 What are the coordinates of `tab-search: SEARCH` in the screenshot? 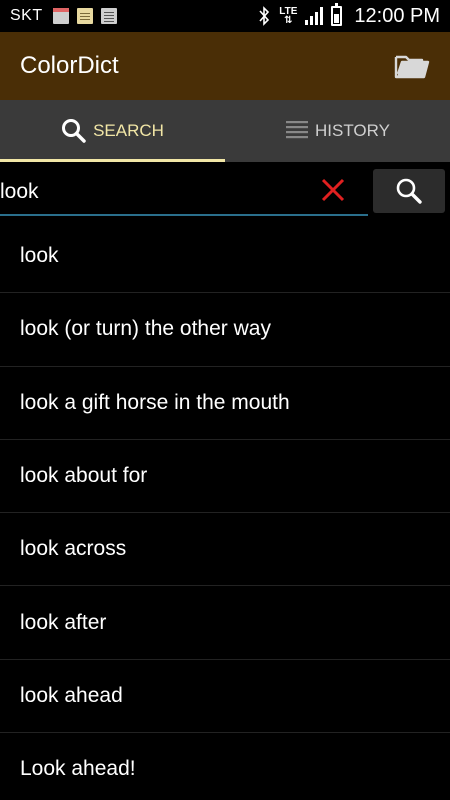 It's located at (112, 131).